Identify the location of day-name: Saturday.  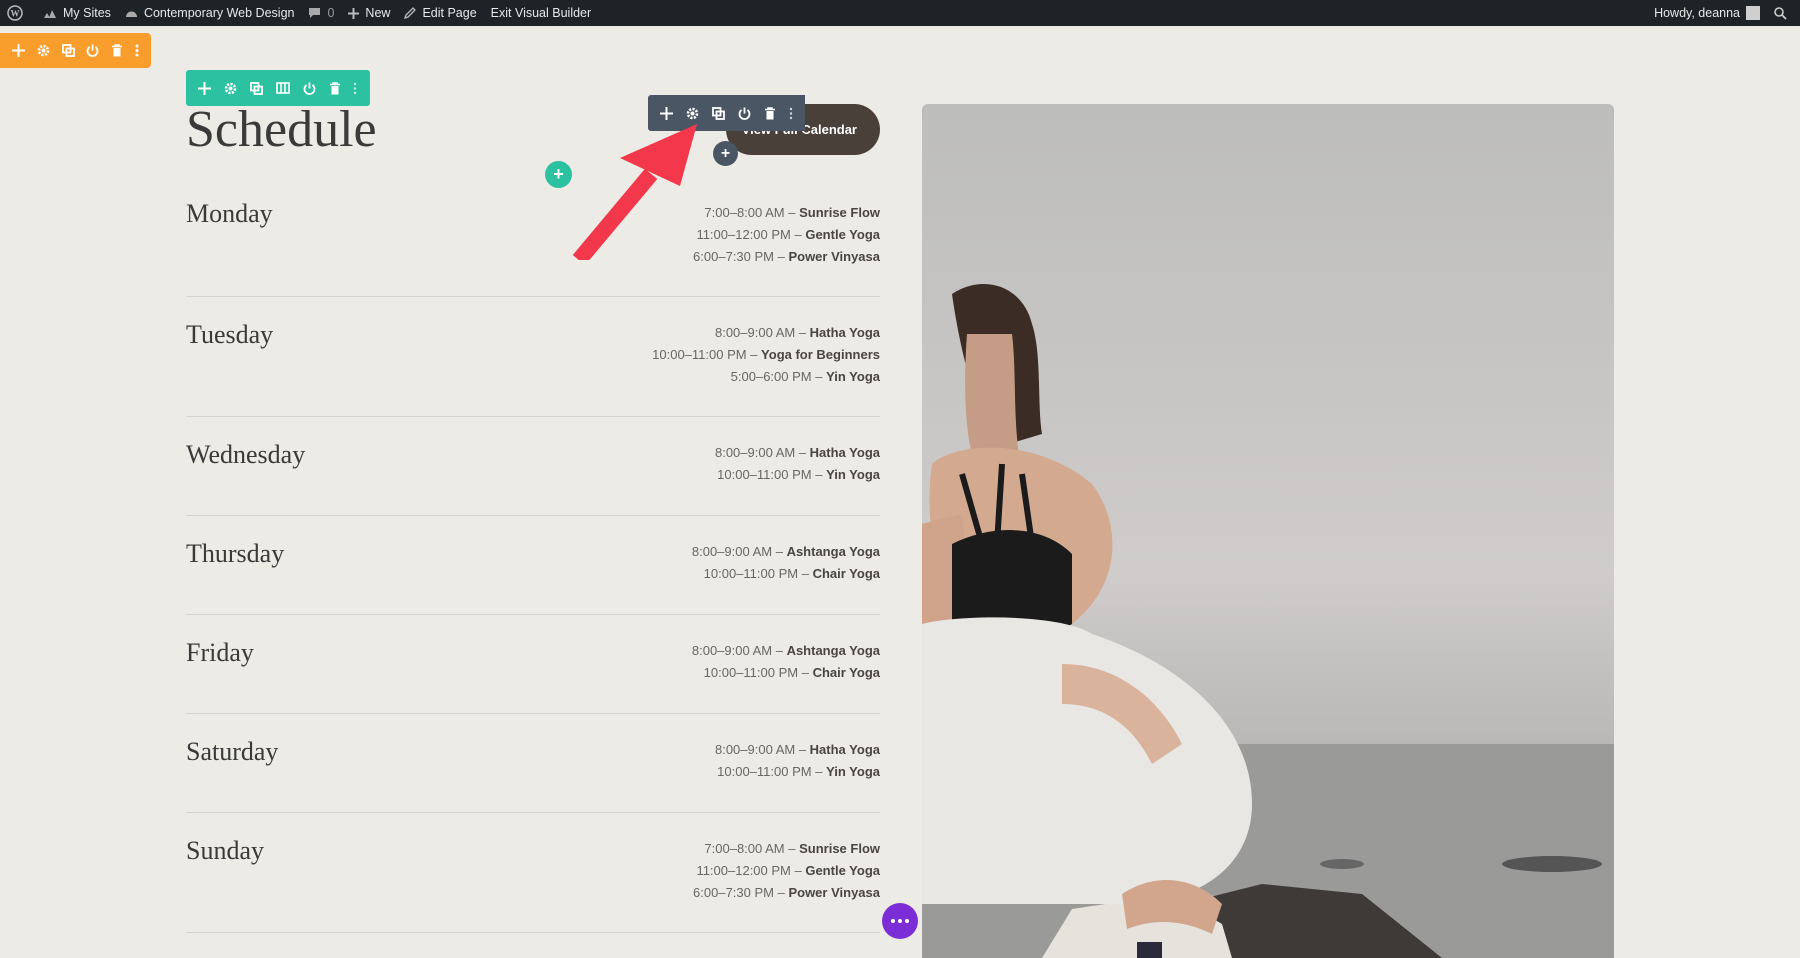
(232, 751).